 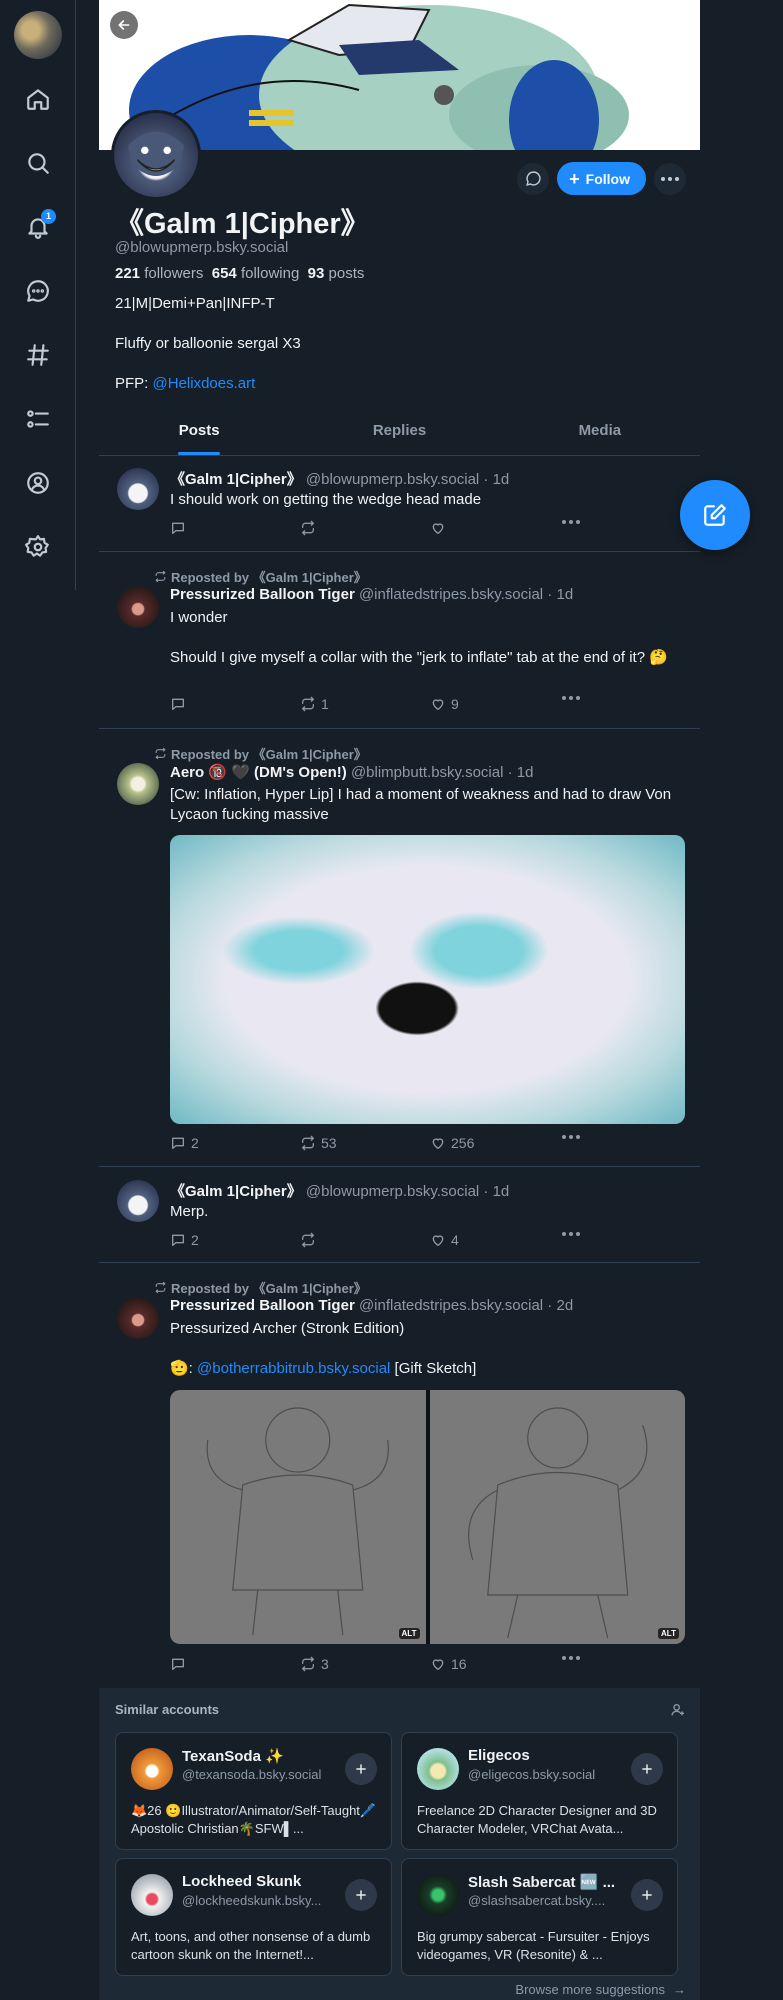 I want to click on avatar-art, so click(x=156, y=153).